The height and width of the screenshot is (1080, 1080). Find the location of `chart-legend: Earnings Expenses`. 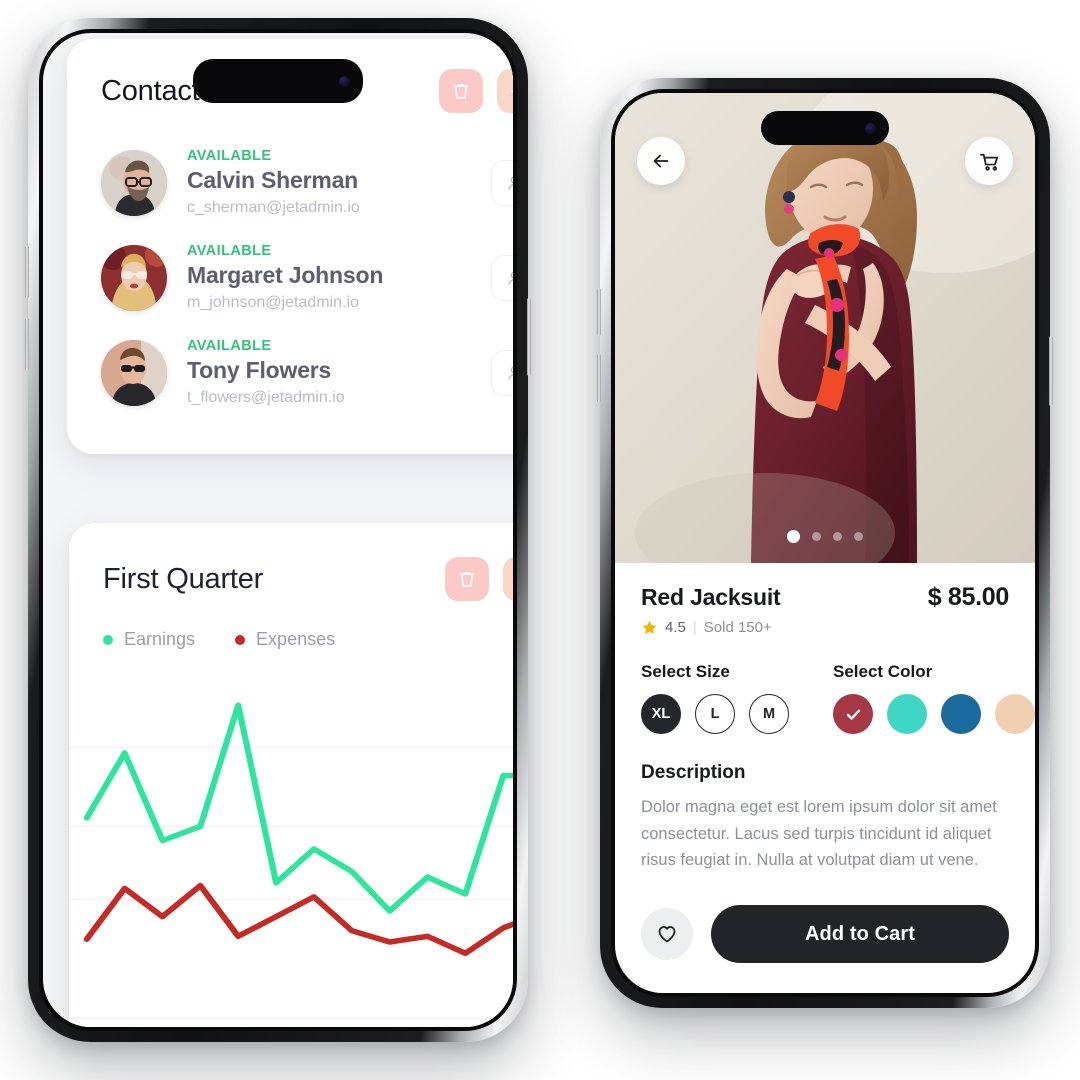

chart-legend: Earnings Expenses is located at coordinates (291, 639).